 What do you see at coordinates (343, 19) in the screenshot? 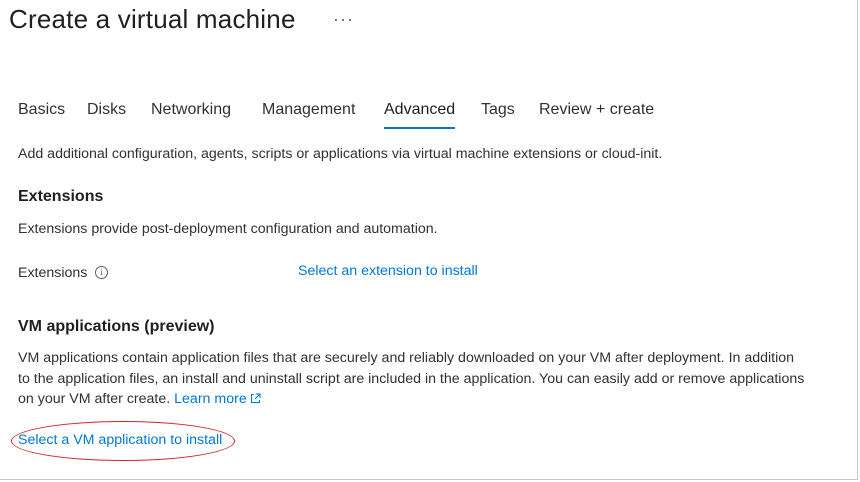
I see `more-options-icon: ···` at bounding box center [343, 19].